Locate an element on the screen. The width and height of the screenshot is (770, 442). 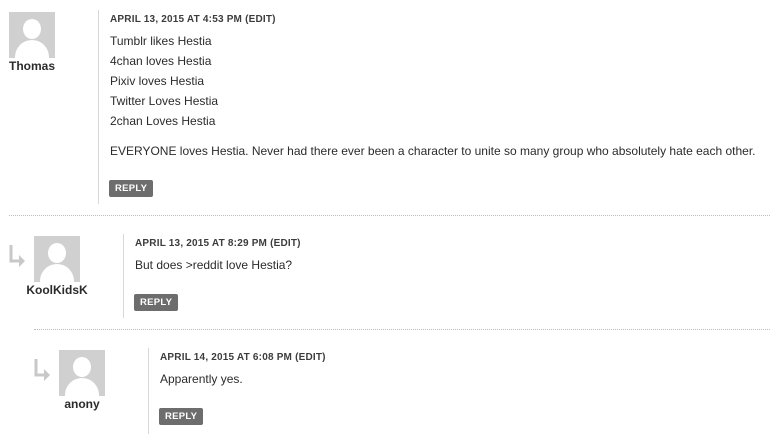
comment-line: But does >reddit love Hestia? is located at coordinates (214, 265).